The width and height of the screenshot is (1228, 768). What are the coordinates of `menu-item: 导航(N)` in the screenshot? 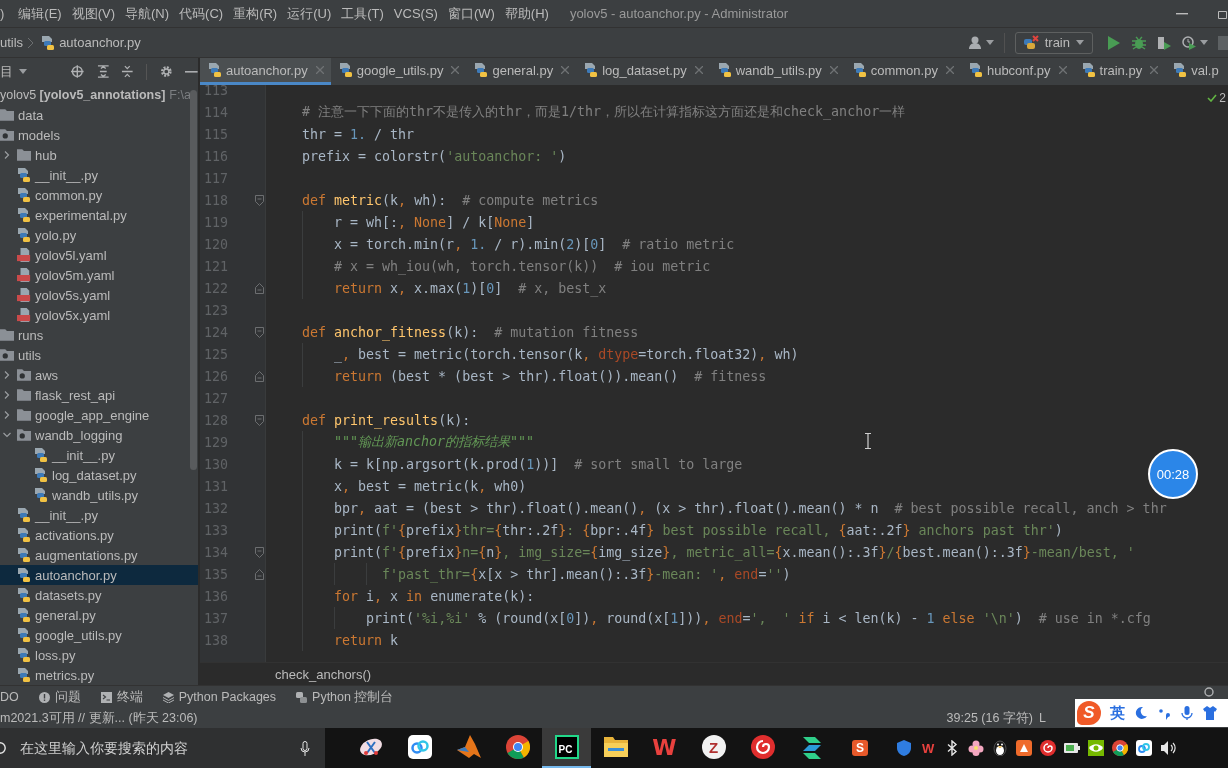 It's located at (147, 13).